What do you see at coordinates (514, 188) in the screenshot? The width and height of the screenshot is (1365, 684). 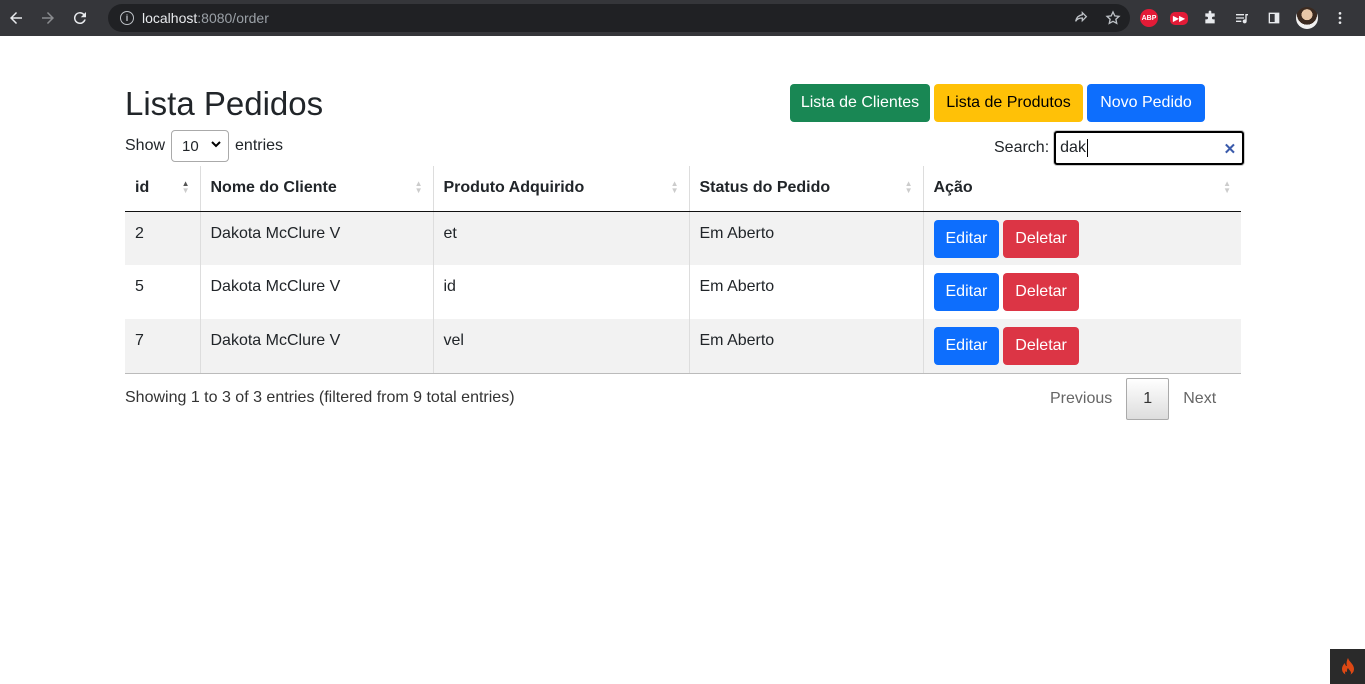 I see `column-header-label: Produto Adquirido` at bounding box center [514, 188].